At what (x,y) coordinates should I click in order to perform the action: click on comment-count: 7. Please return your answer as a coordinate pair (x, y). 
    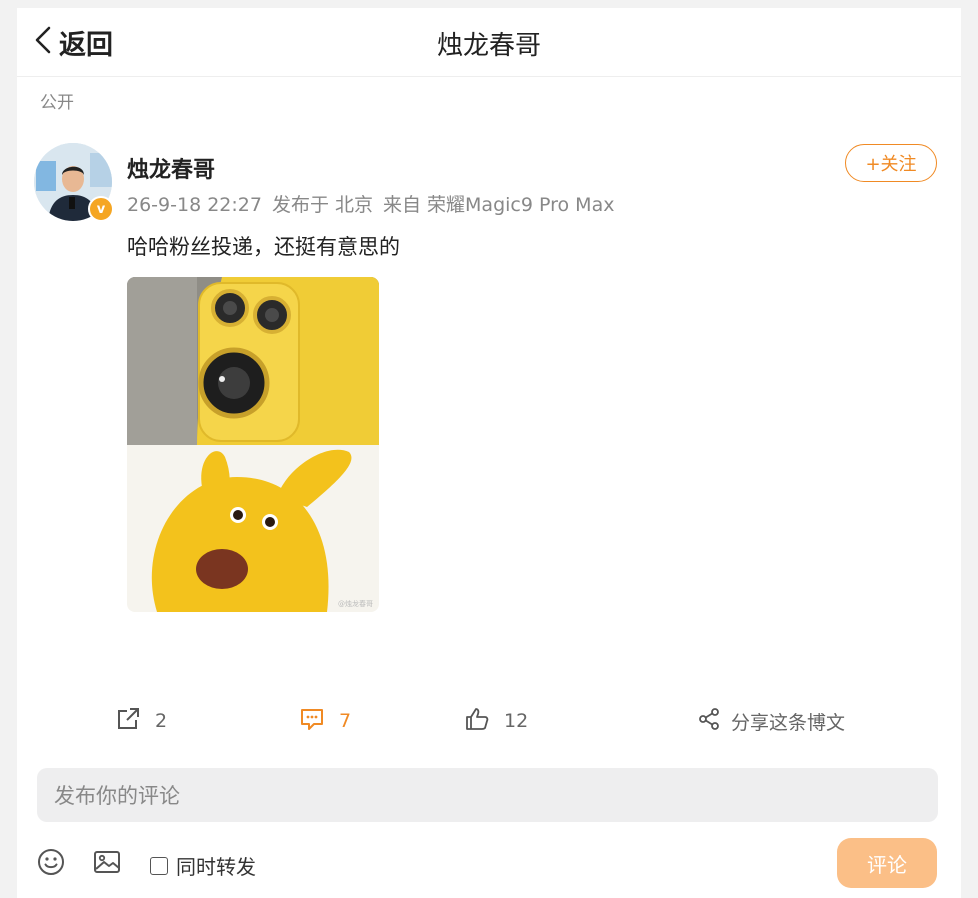
    Looking at the image, I should click on (345, 721).